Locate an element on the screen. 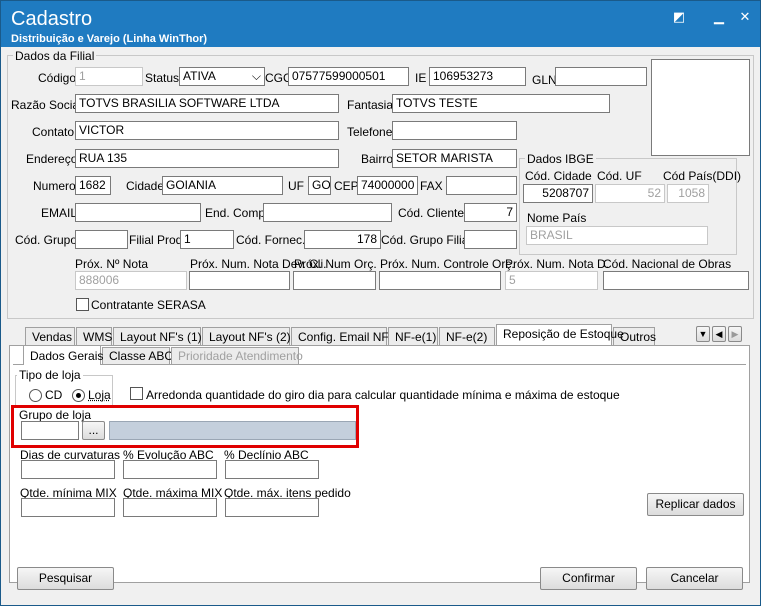  minimize-icon: ▁ is located at coordinates (719, 17).